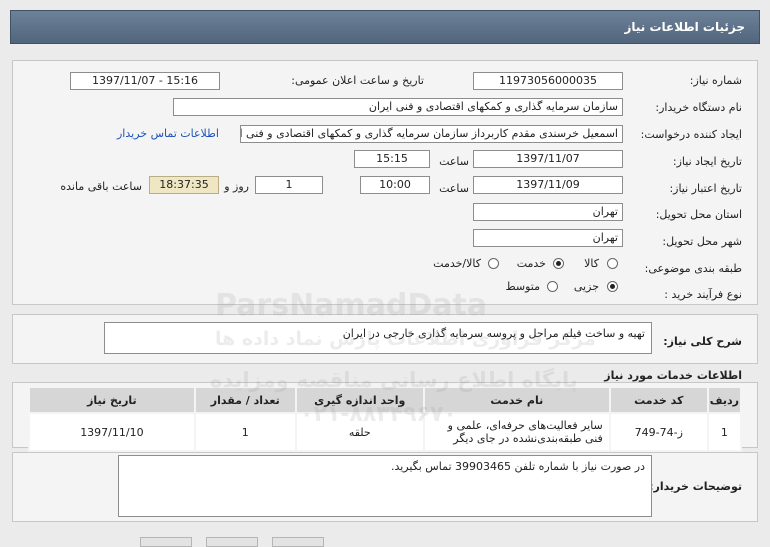 The image size is (770, 547). Describe the element at coordinates (245, 432) in the screenshot. I see `cell-quantity: 1` at that location.